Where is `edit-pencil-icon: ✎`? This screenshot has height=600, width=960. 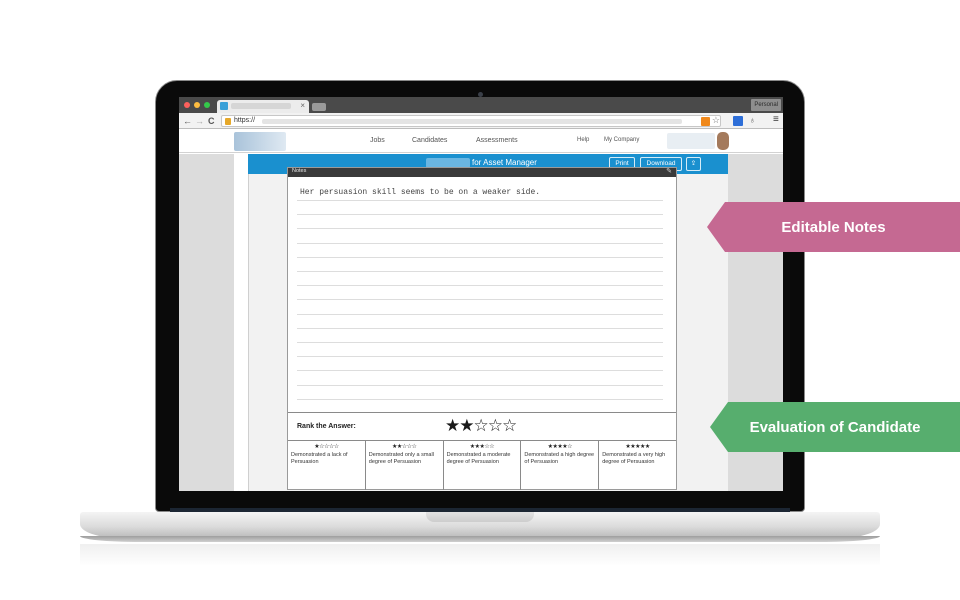 edit-pencil-icon: ✎ is located at coordinates (669, 171).